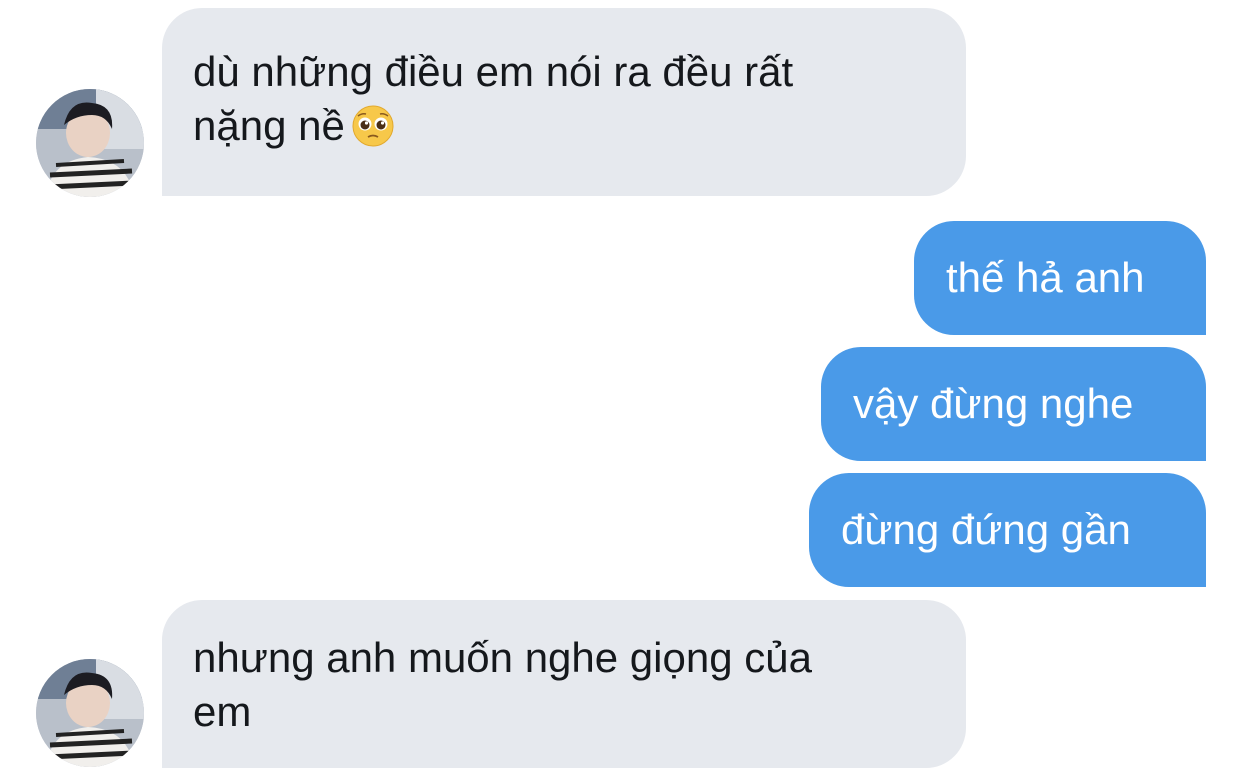 This screenshot has width=1242, height=773. I want to click on message-text: đừng đứng gần, so click(986, 529).